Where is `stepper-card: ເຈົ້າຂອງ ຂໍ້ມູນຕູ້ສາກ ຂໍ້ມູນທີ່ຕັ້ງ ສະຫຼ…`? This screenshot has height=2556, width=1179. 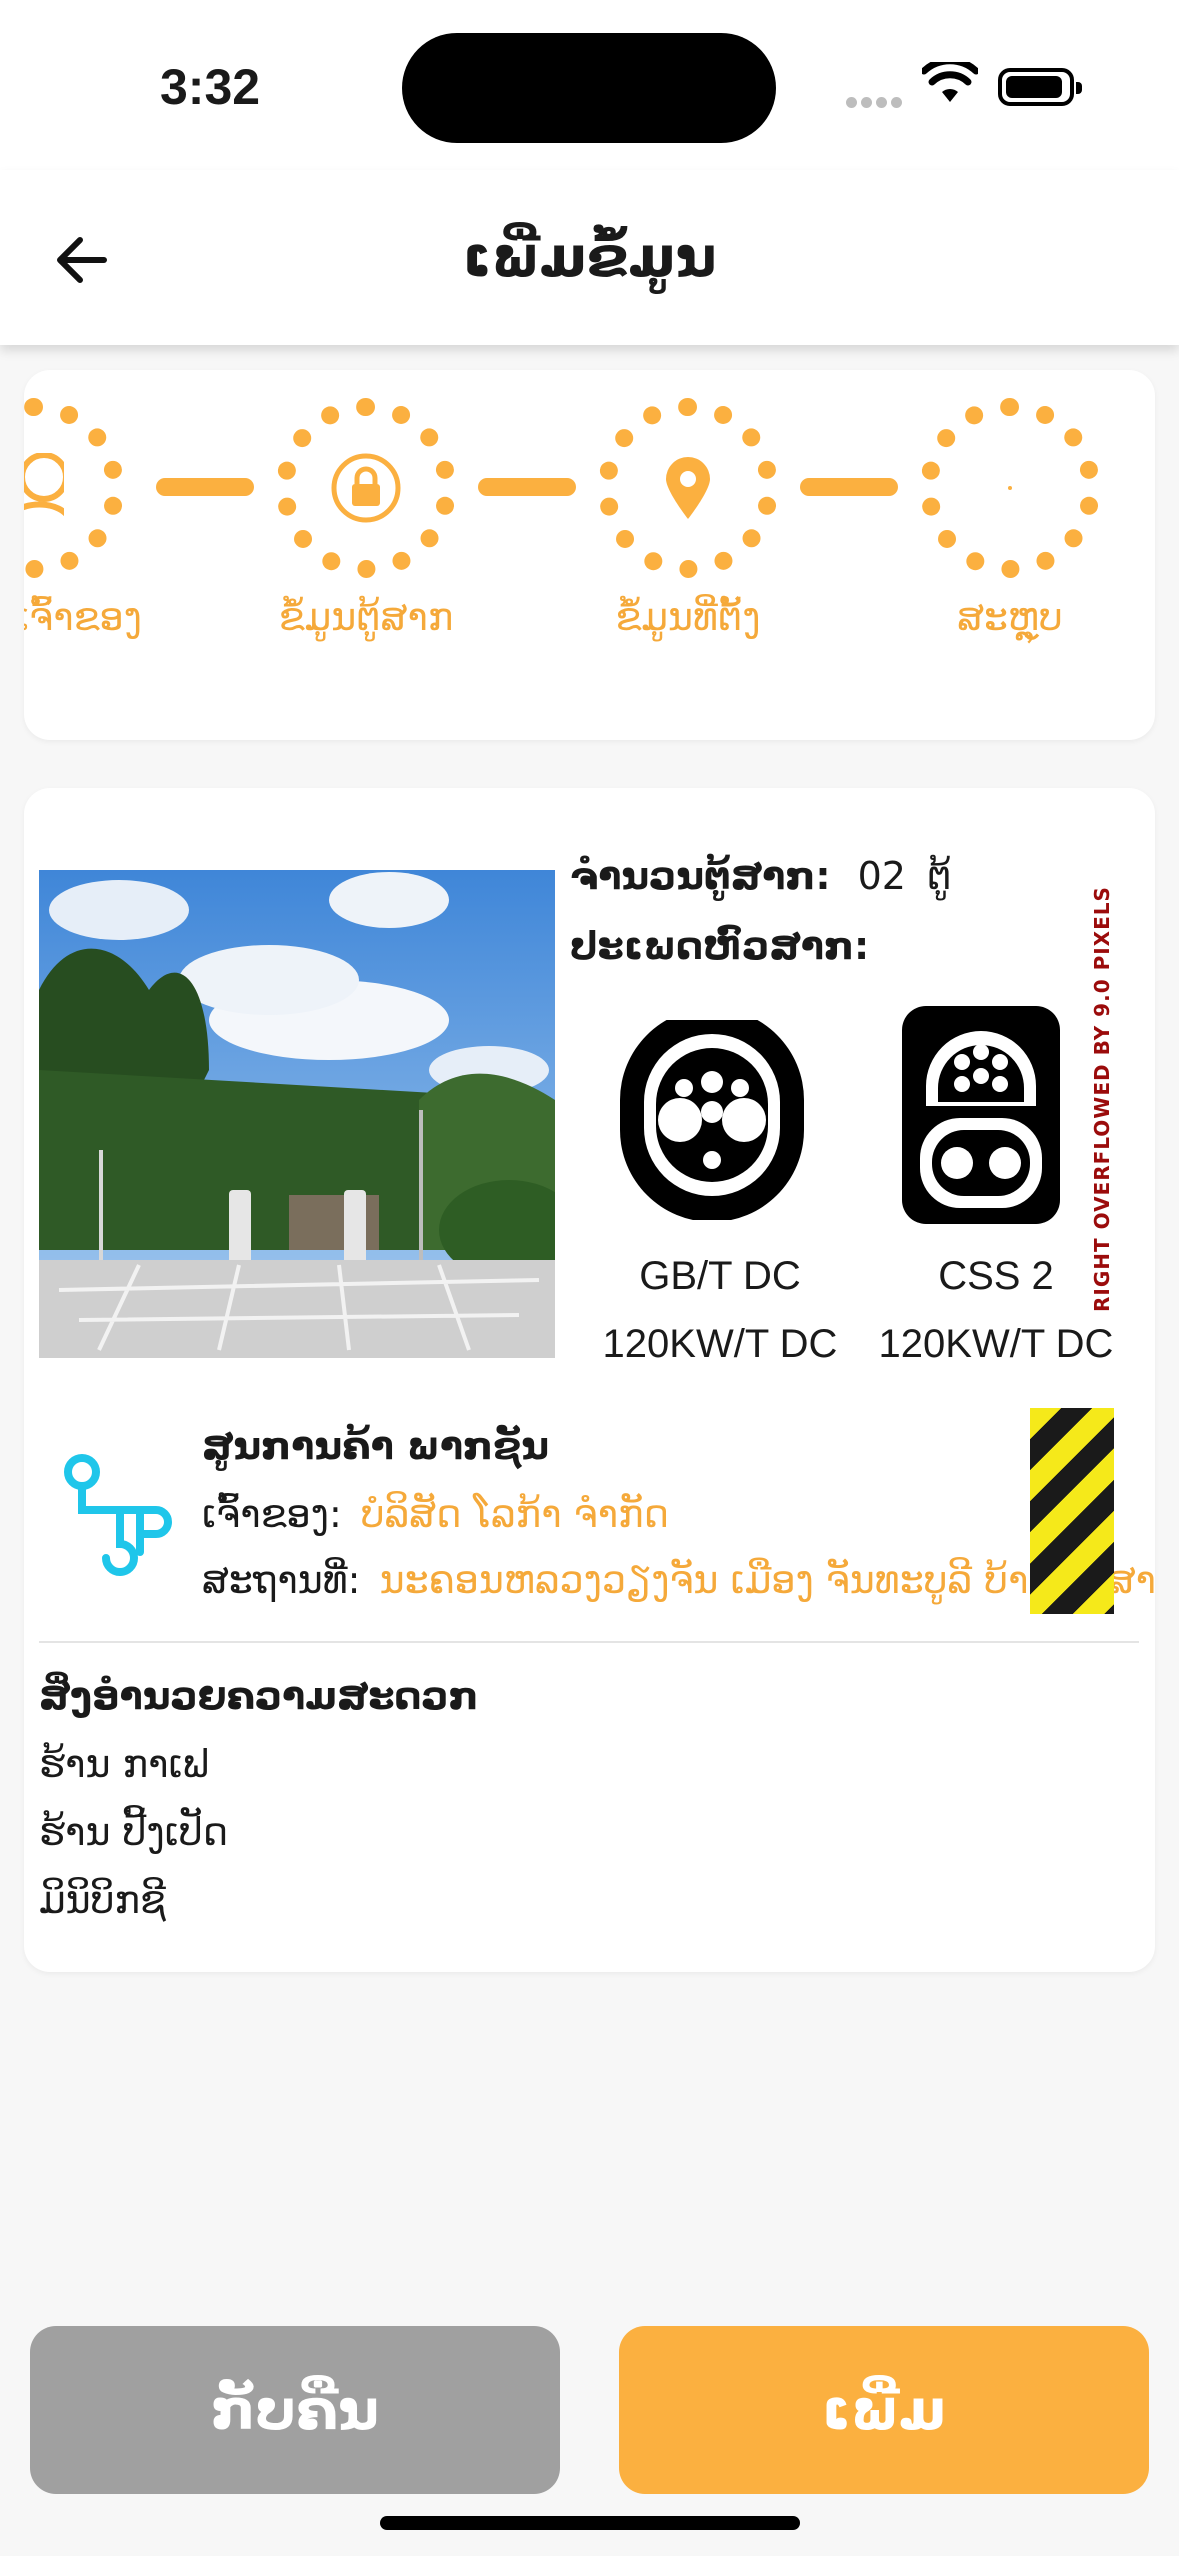 stepper-card: ເຈົ້າຂອງ ຂໍ້ມູນຕູ້ສາກ ຂໍ້ມູນທີ່ຕັ້ງ ສະຫຼ… is located at coordinates (589, 555).